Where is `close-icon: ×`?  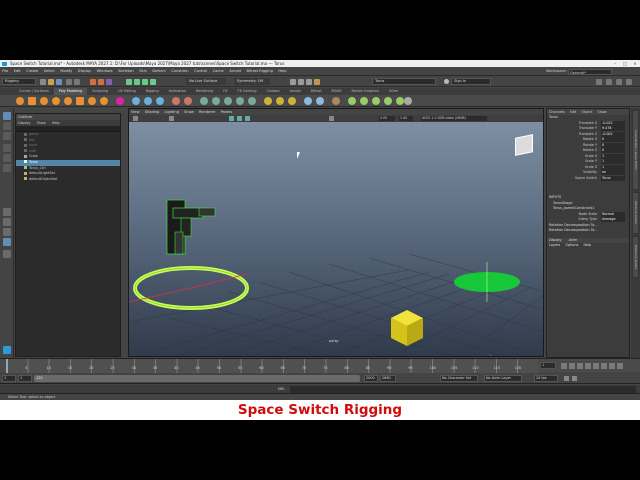
close-icon: × is located at coordinates (635, 63).